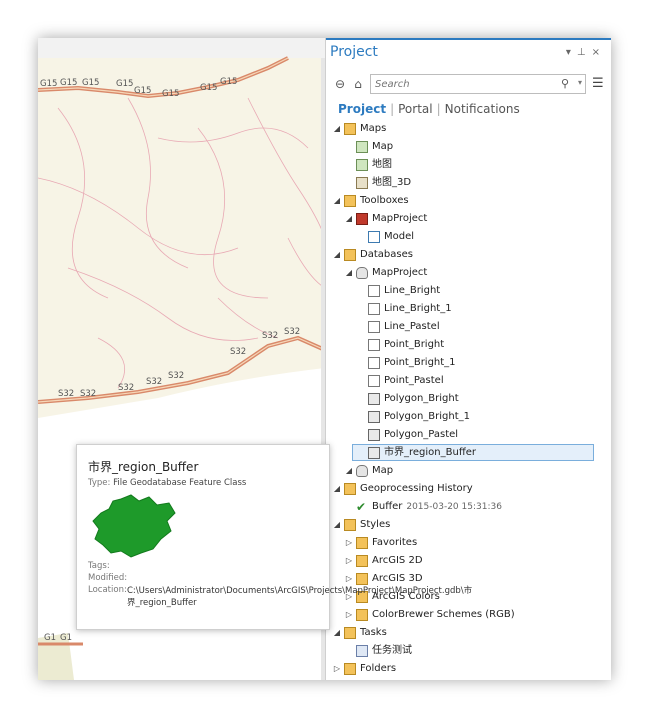 This screenshot has width=649, height=718. I want to click on tree-item-label: Line_Bright, so click(412, 290).